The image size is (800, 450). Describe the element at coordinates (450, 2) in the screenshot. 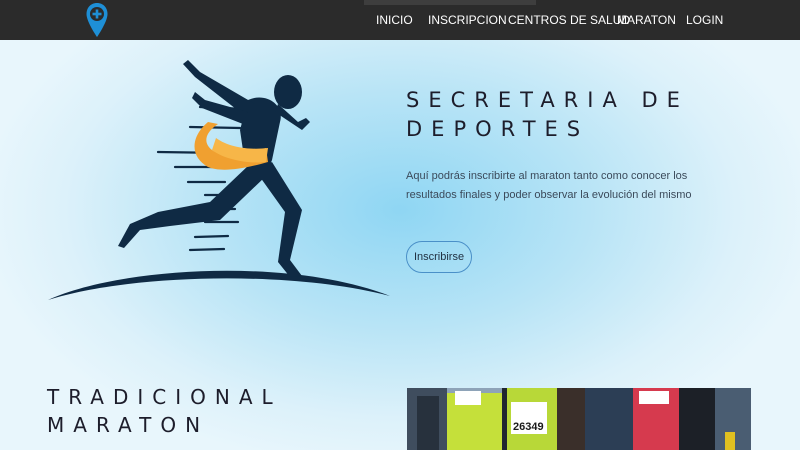

I see `navbar-top-strip` at that location.